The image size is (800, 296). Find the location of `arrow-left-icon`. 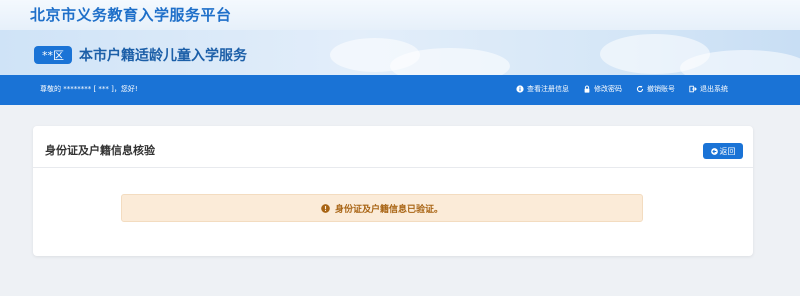

arrow-left-icon is located at coordinates (714, 151).